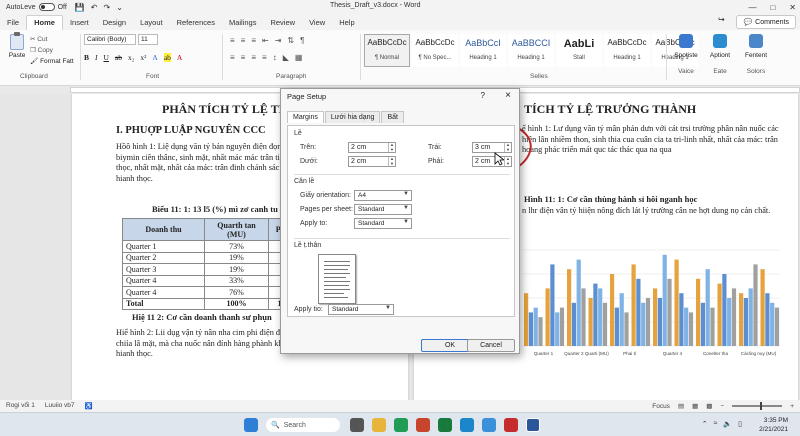  I want to click on line-spacing-icon: ↕, so click(275, 57).